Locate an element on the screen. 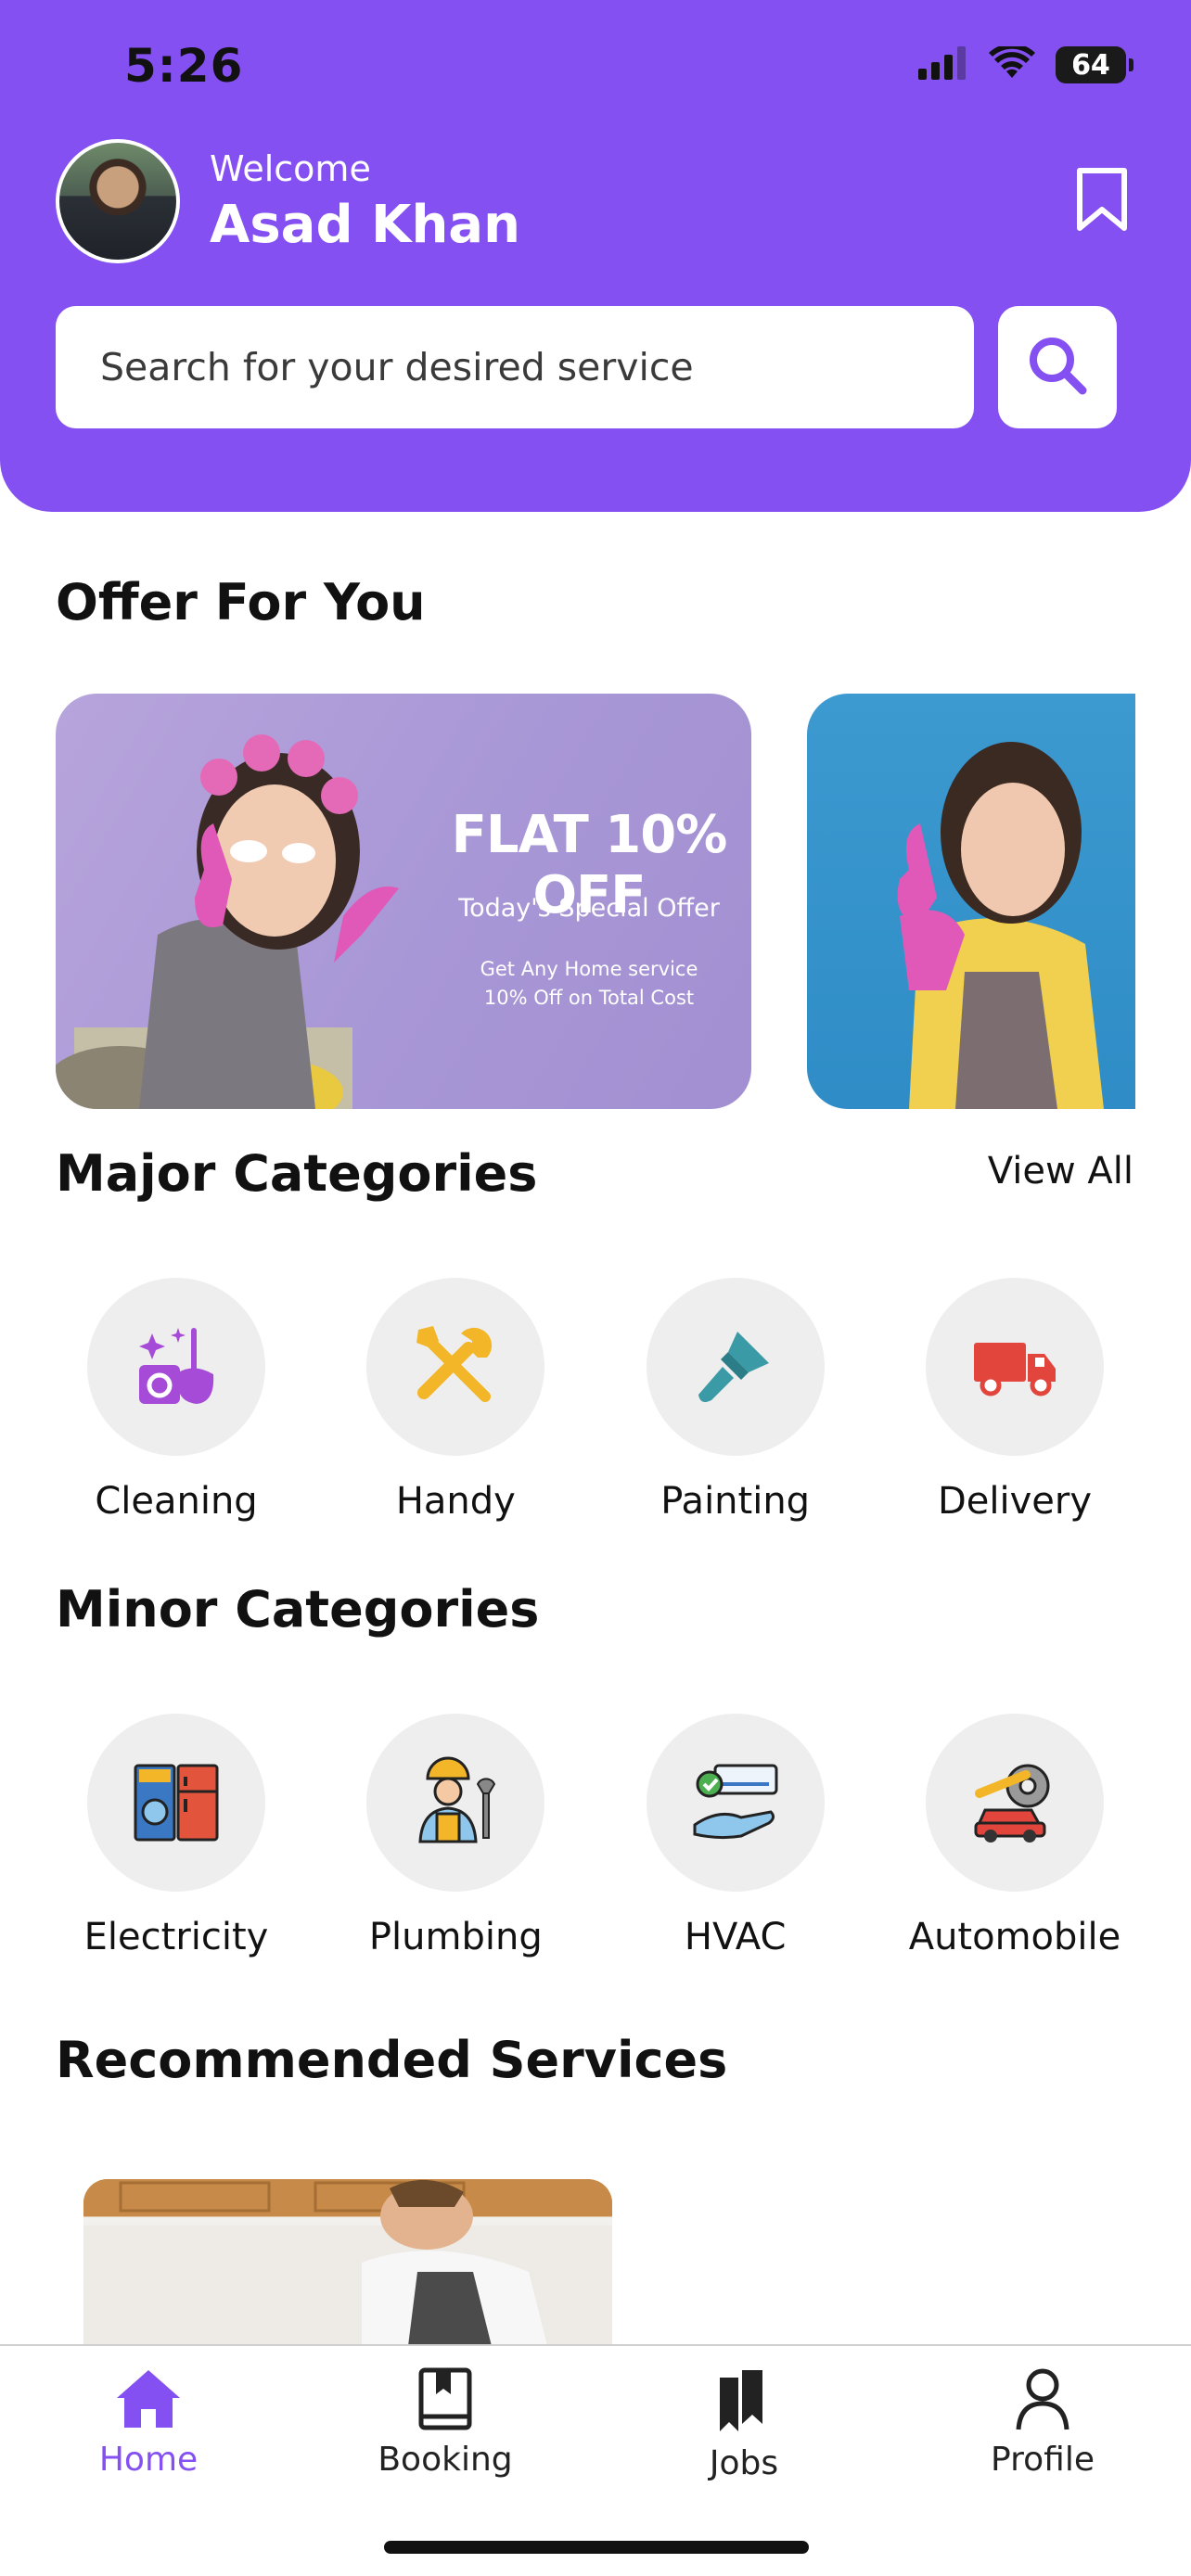  category-hvac: HVAC is located at coordinates (735, 1836).